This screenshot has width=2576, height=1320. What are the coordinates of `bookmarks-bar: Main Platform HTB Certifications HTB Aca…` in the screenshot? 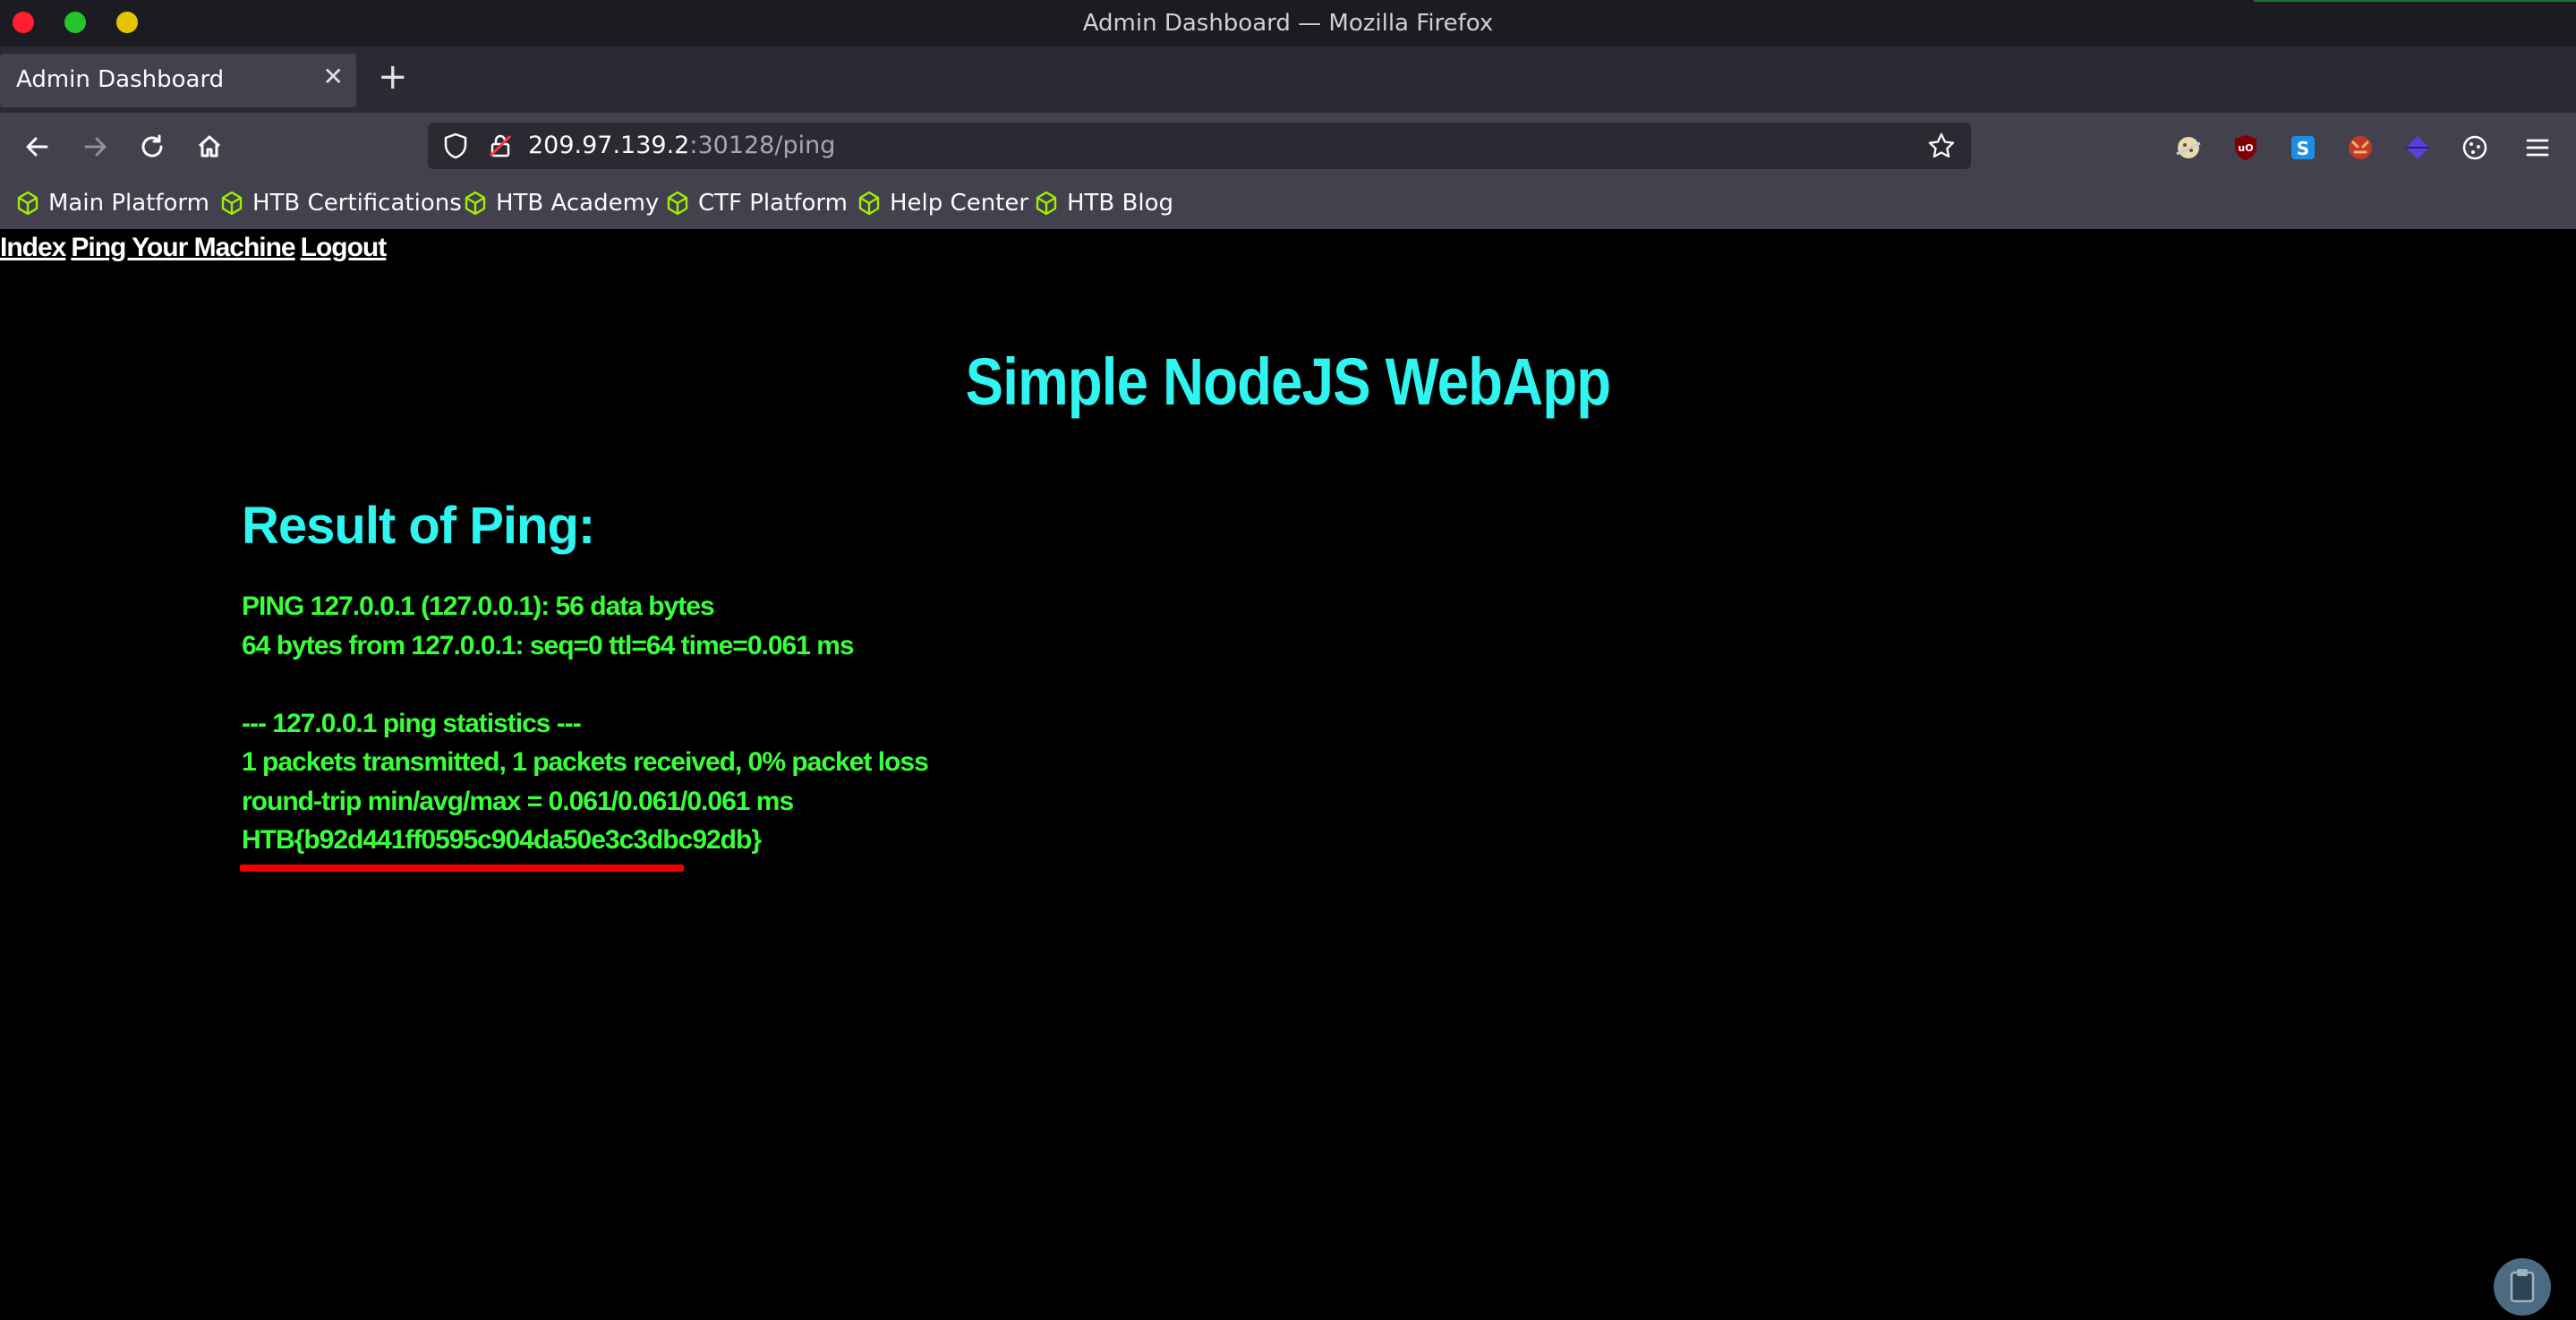 It's located at (1288, 205).